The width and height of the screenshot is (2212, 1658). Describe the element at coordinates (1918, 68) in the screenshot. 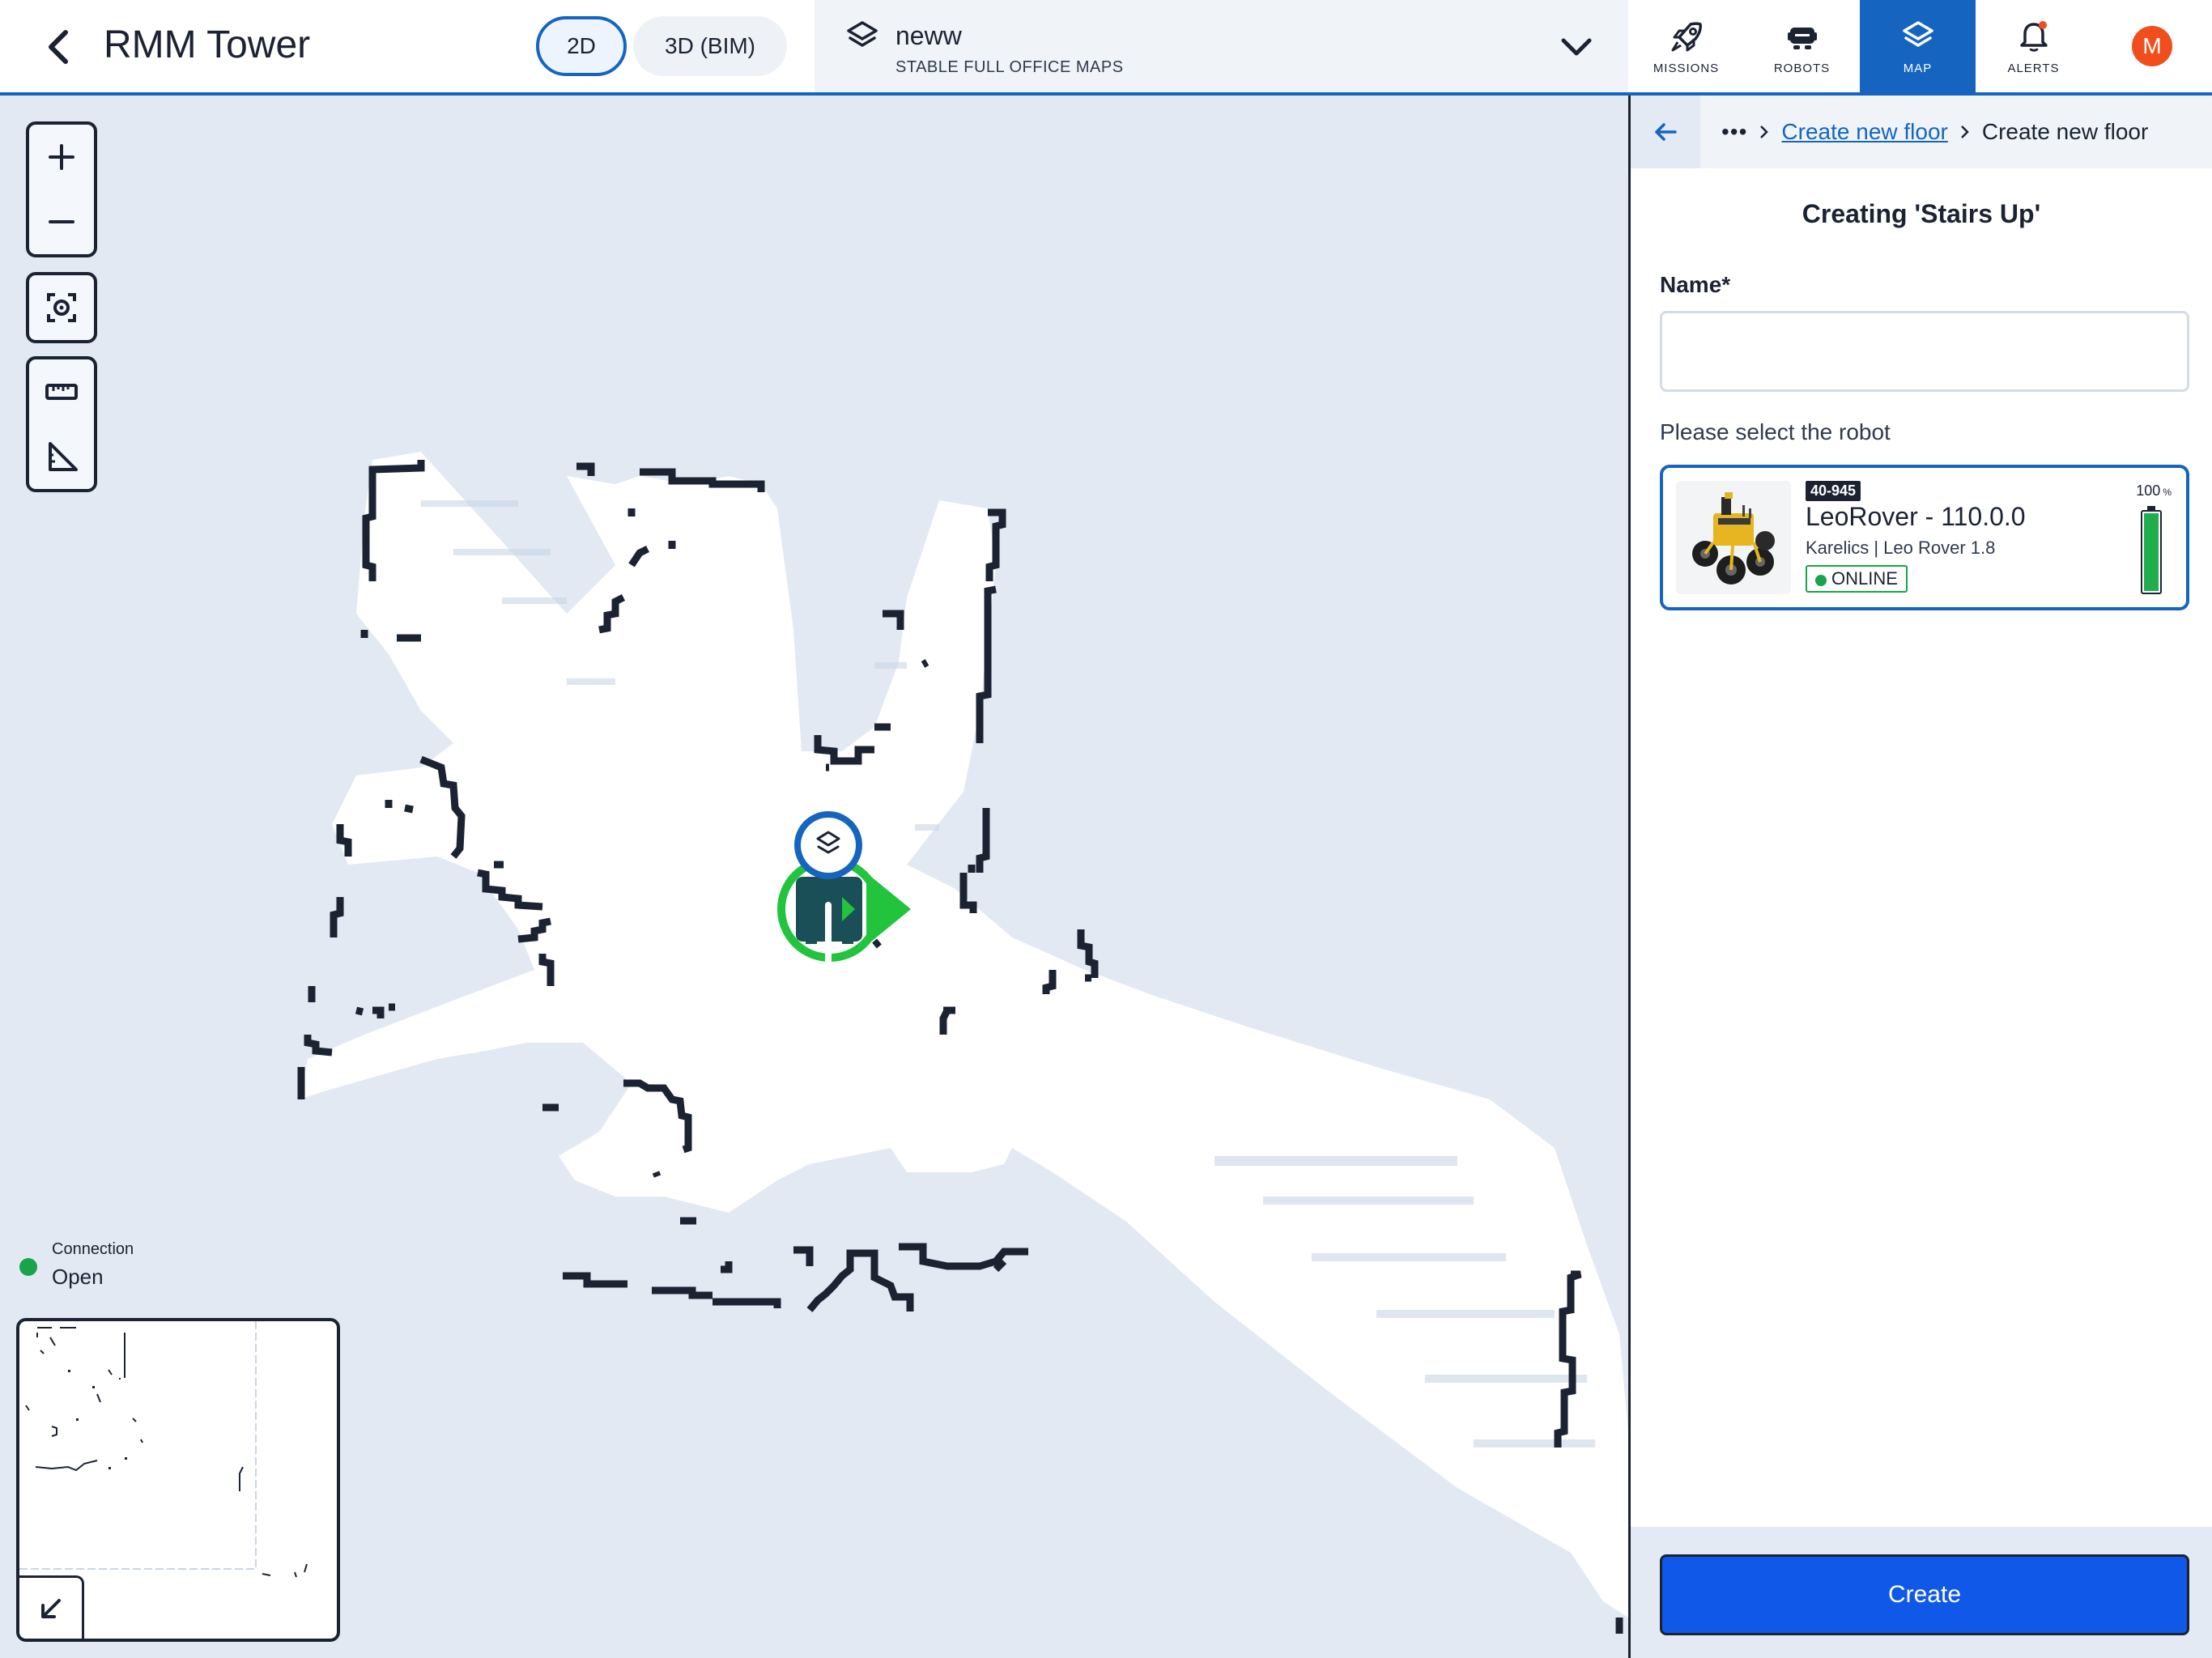

I see `nav-map-label: MAP` at that location.